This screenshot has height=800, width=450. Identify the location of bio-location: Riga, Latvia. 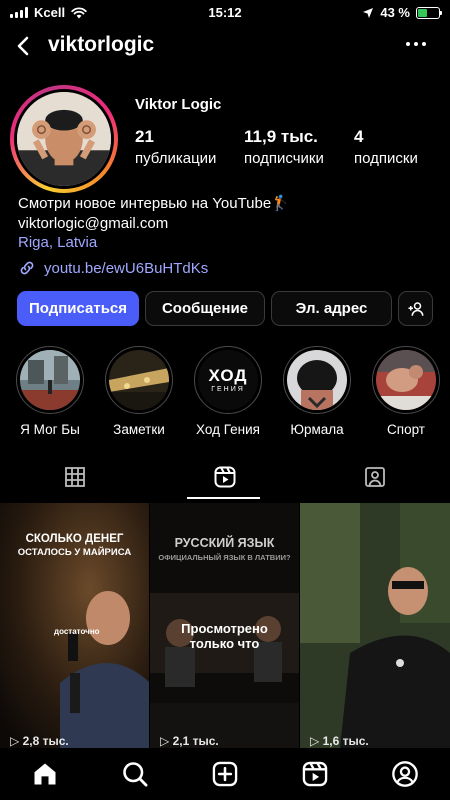
(154, 243).